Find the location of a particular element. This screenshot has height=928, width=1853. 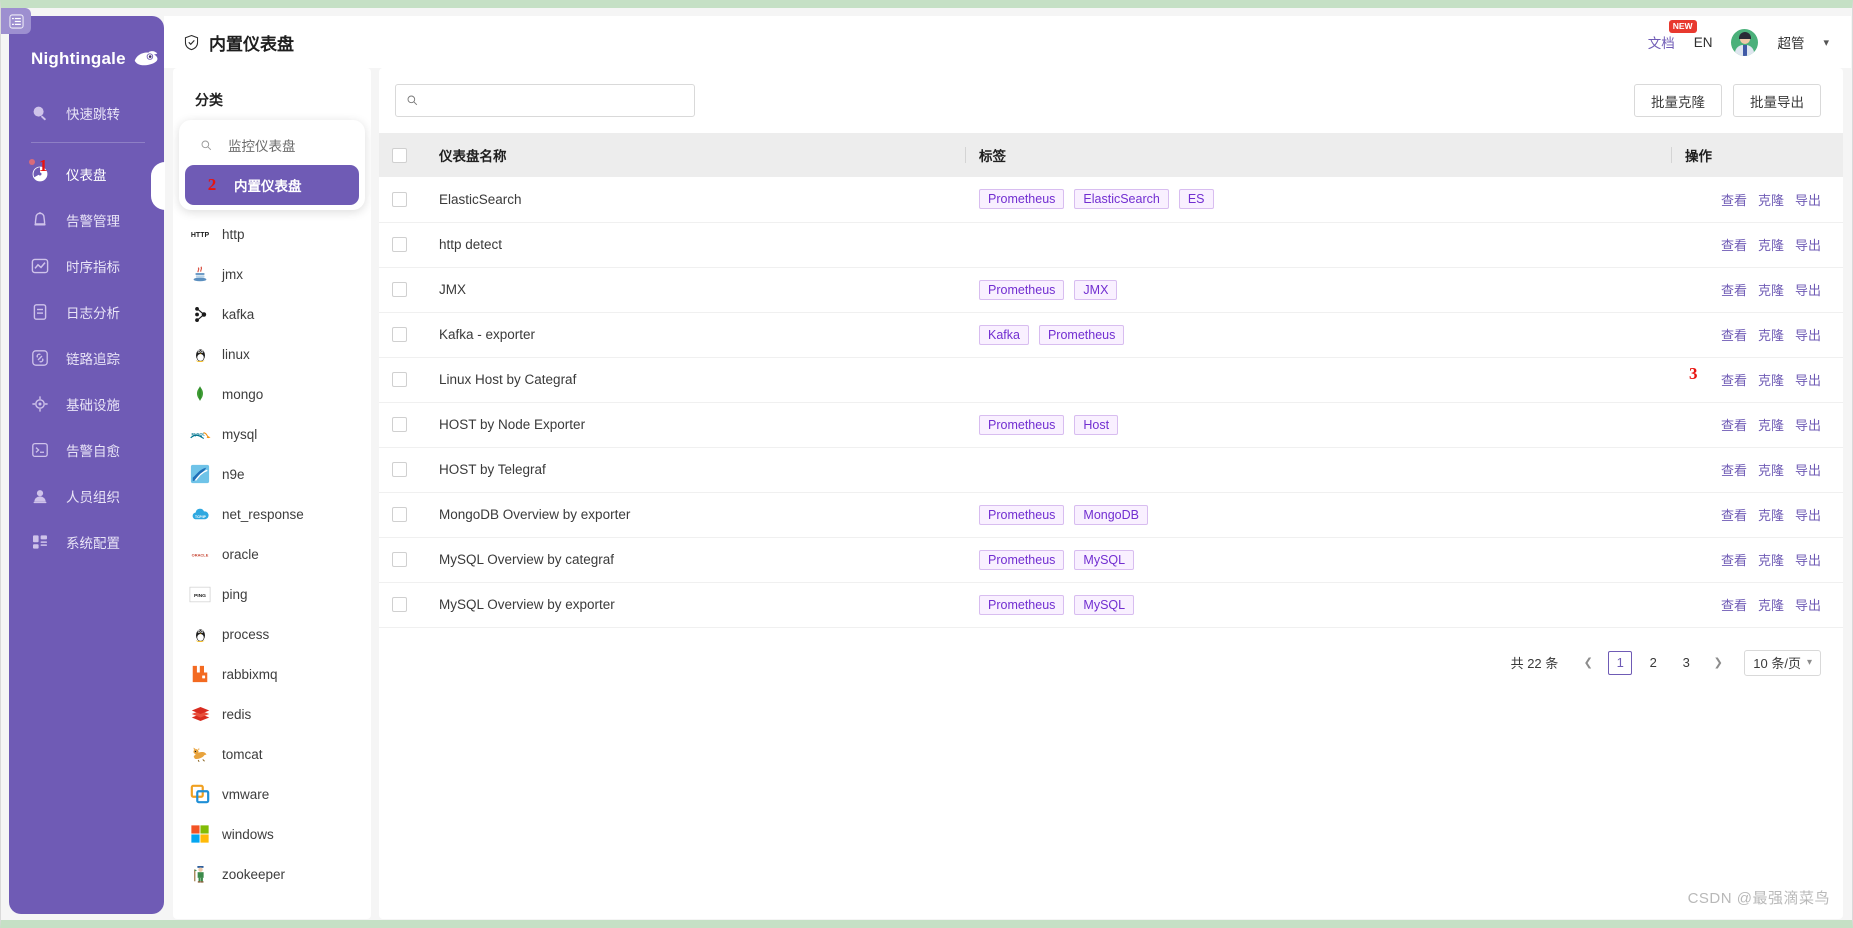

category-item-windows: windows is located at coordinates (272, 834).